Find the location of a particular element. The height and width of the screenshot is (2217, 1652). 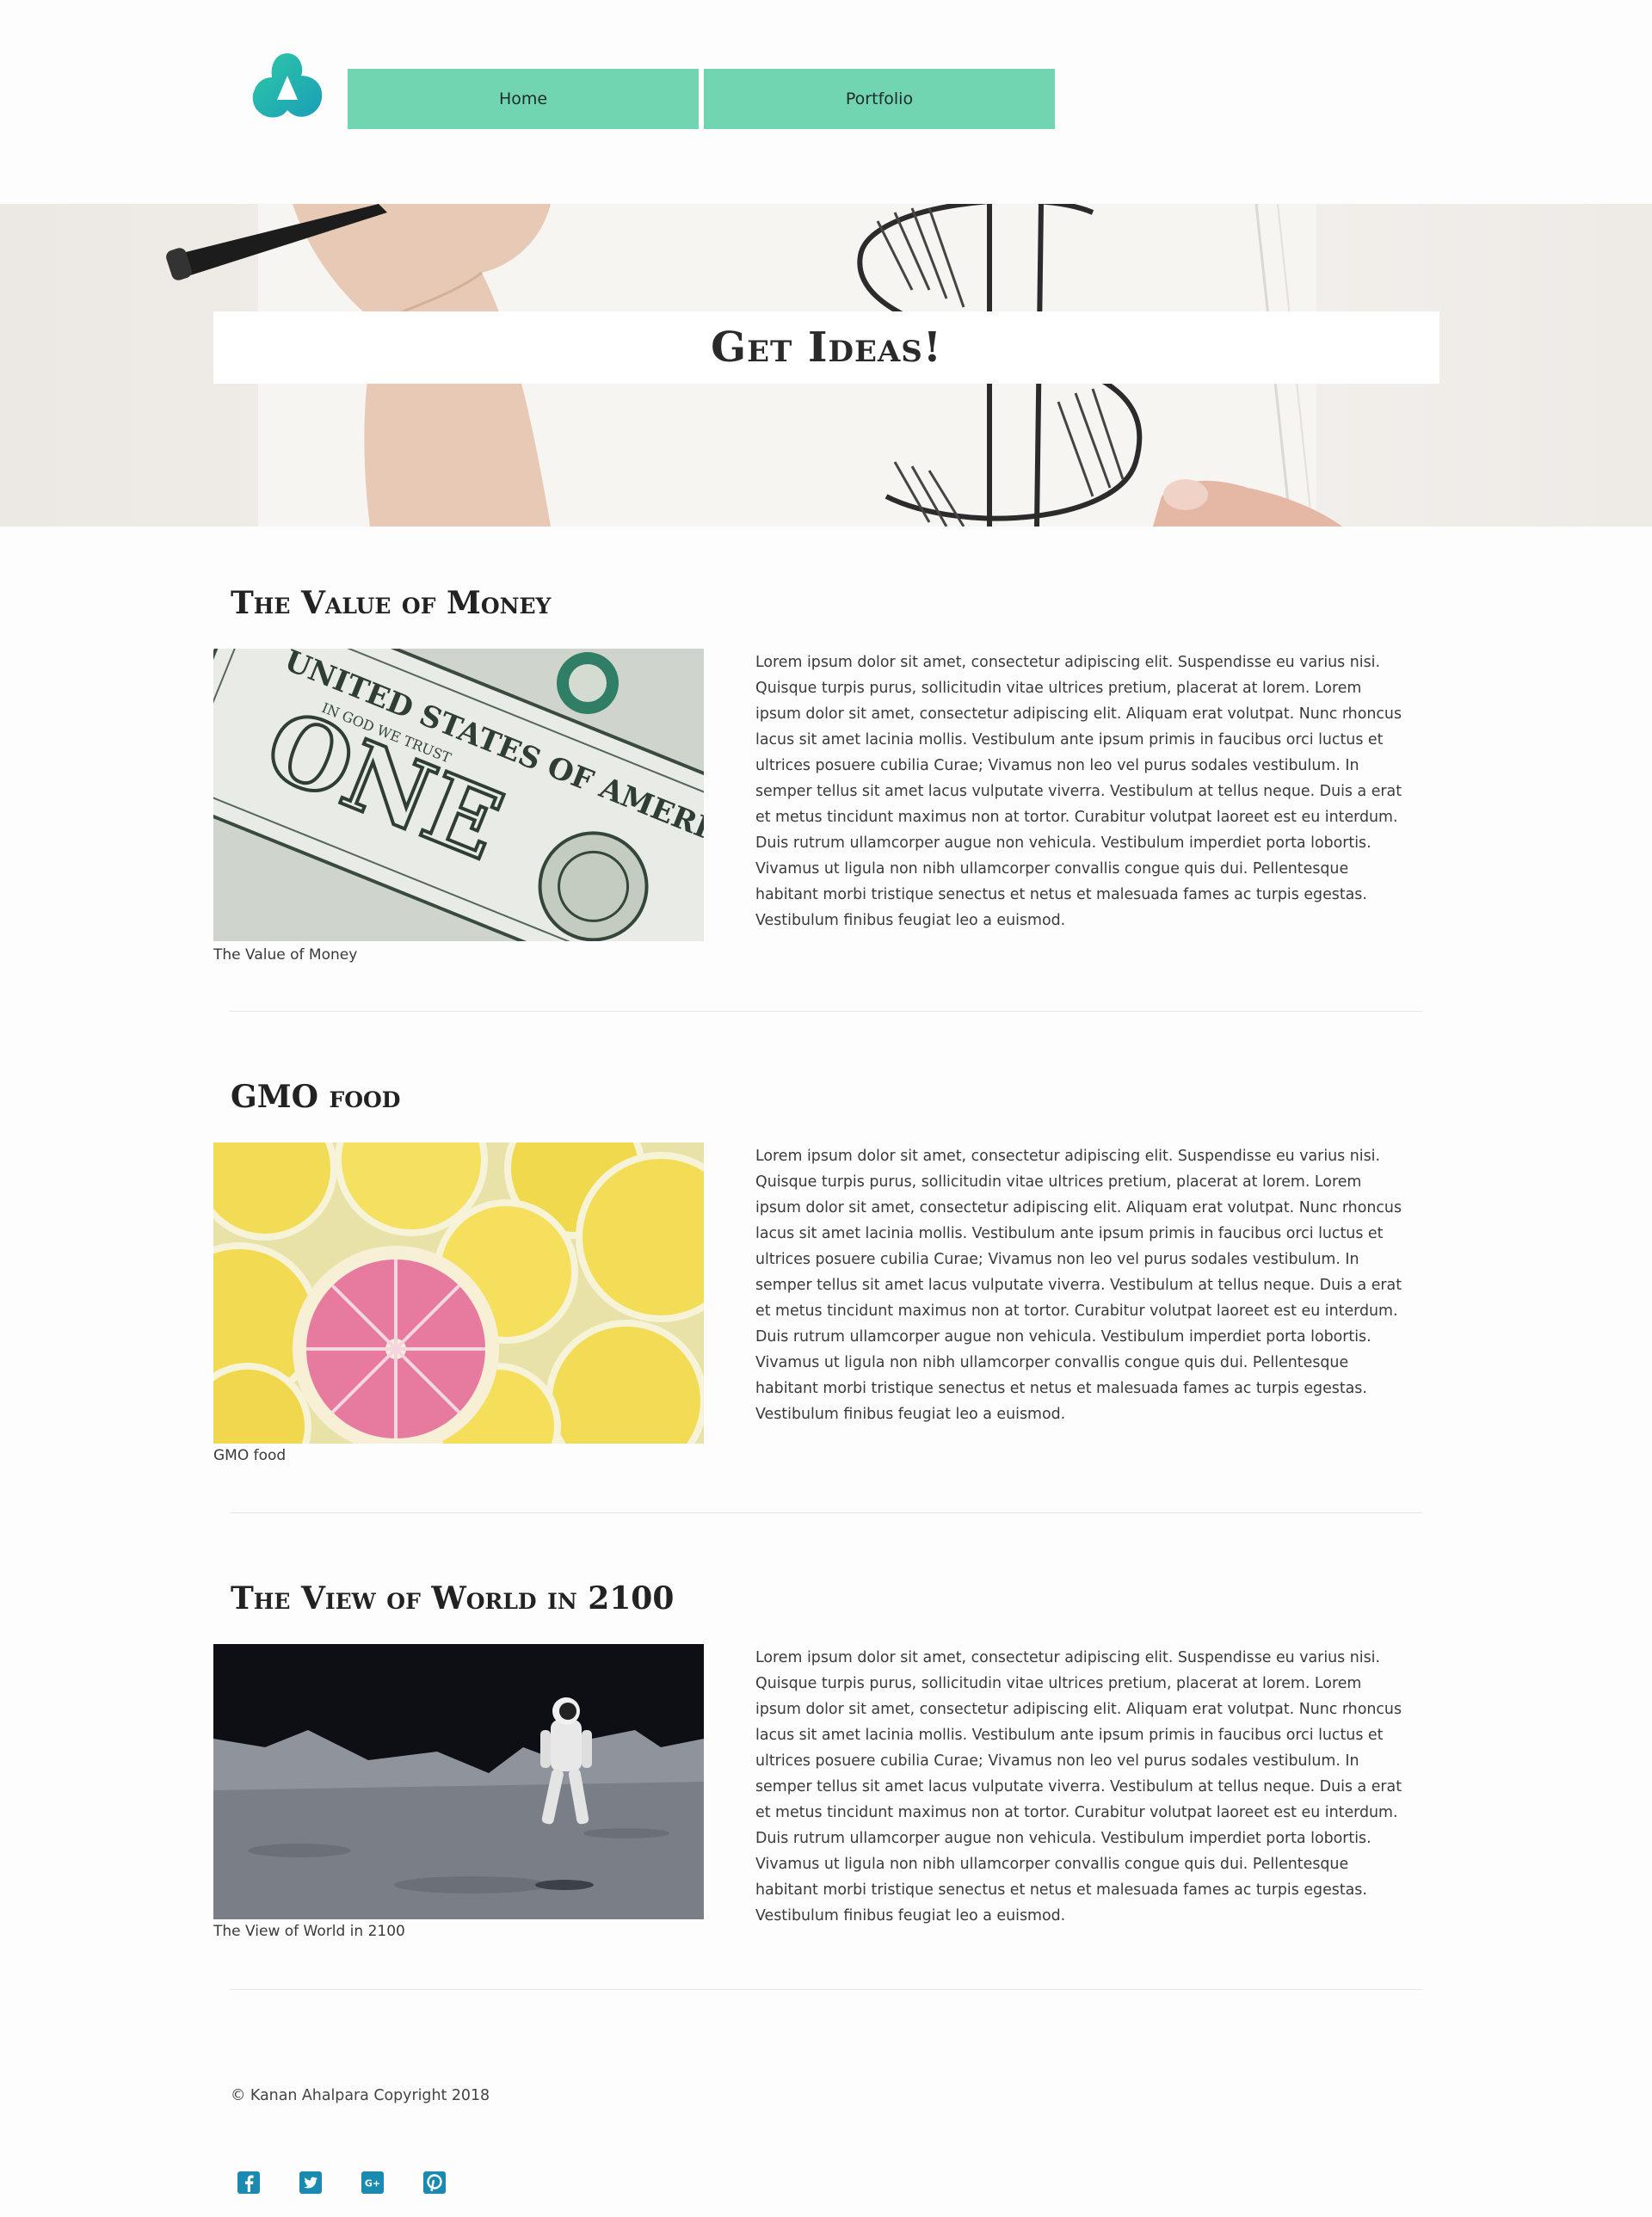

image-caption: The Value of Money is located at coordinates (285, 955).